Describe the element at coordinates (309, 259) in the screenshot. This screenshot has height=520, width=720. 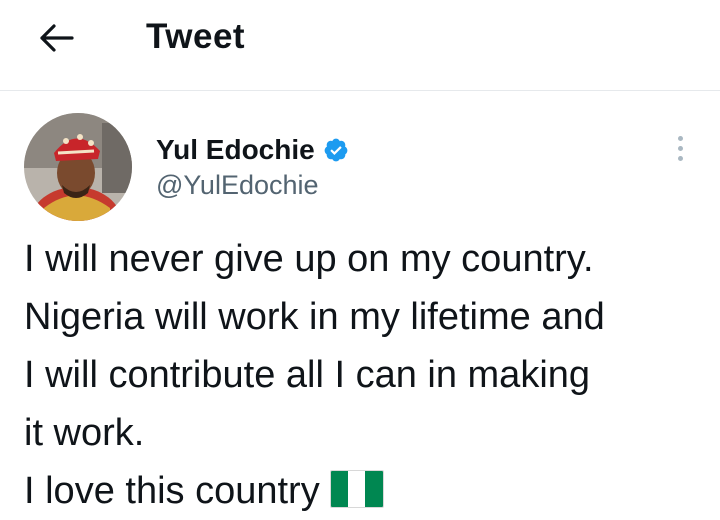
I see `tweet-text-line: I will never give up on my country.` at that location.